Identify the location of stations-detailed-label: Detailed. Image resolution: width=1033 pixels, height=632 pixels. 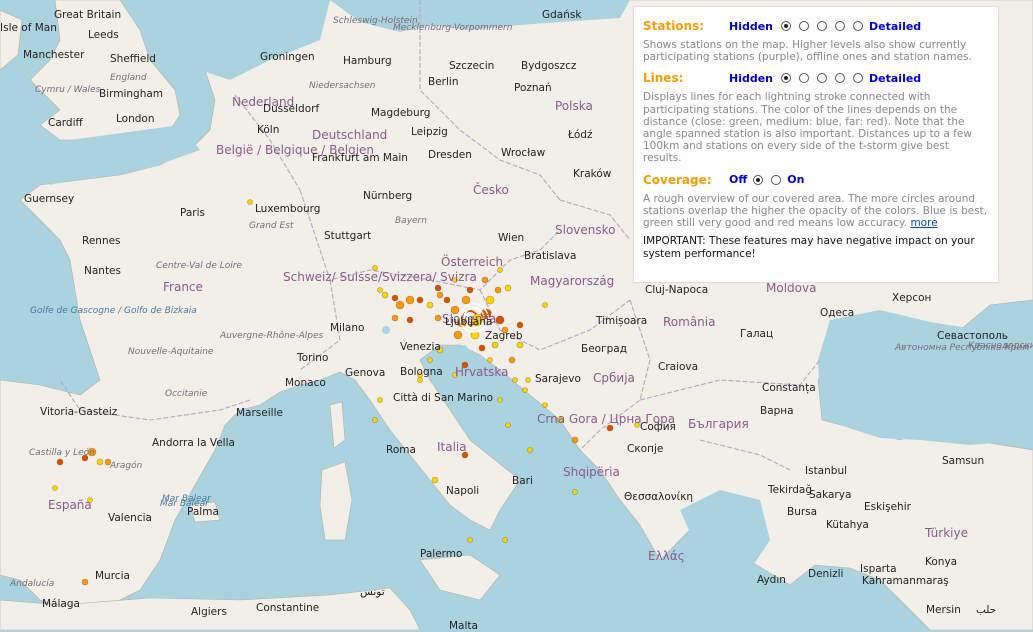
(895, 26).